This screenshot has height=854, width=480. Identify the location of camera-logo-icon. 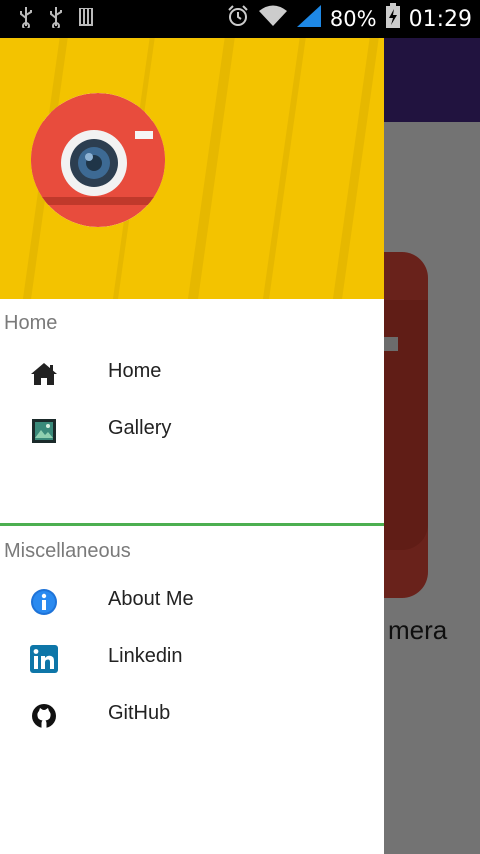
(98, 160).